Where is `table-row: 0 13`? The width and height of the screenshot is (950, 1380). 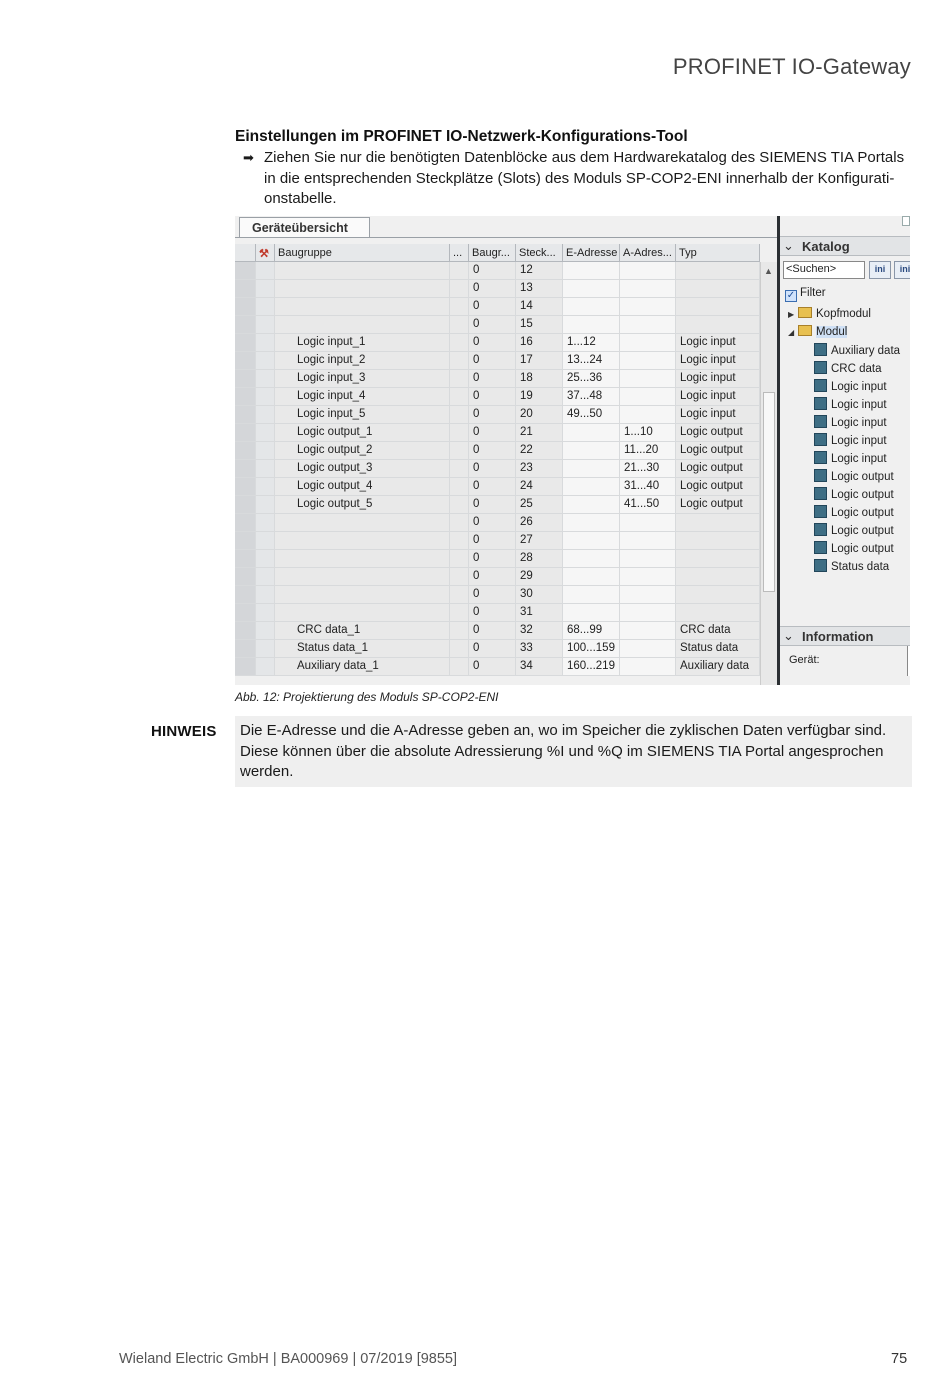 table-row: 0 13 is located at coordinates (497, 289).